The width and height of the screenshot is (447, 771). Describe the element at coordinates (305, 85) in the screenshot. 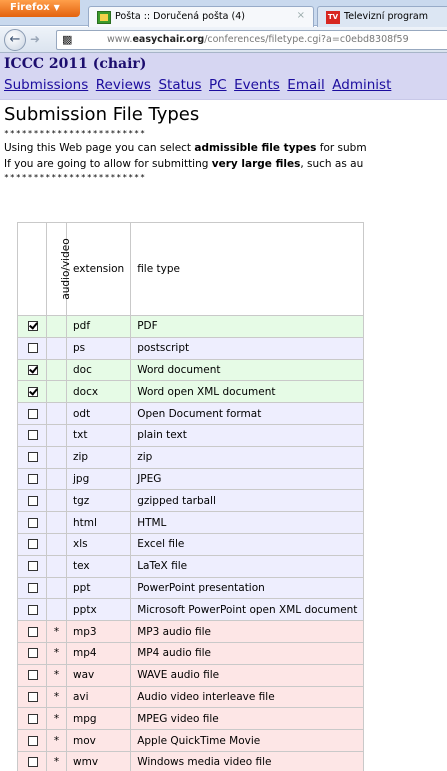

I see `menu-email: Email` at that location.